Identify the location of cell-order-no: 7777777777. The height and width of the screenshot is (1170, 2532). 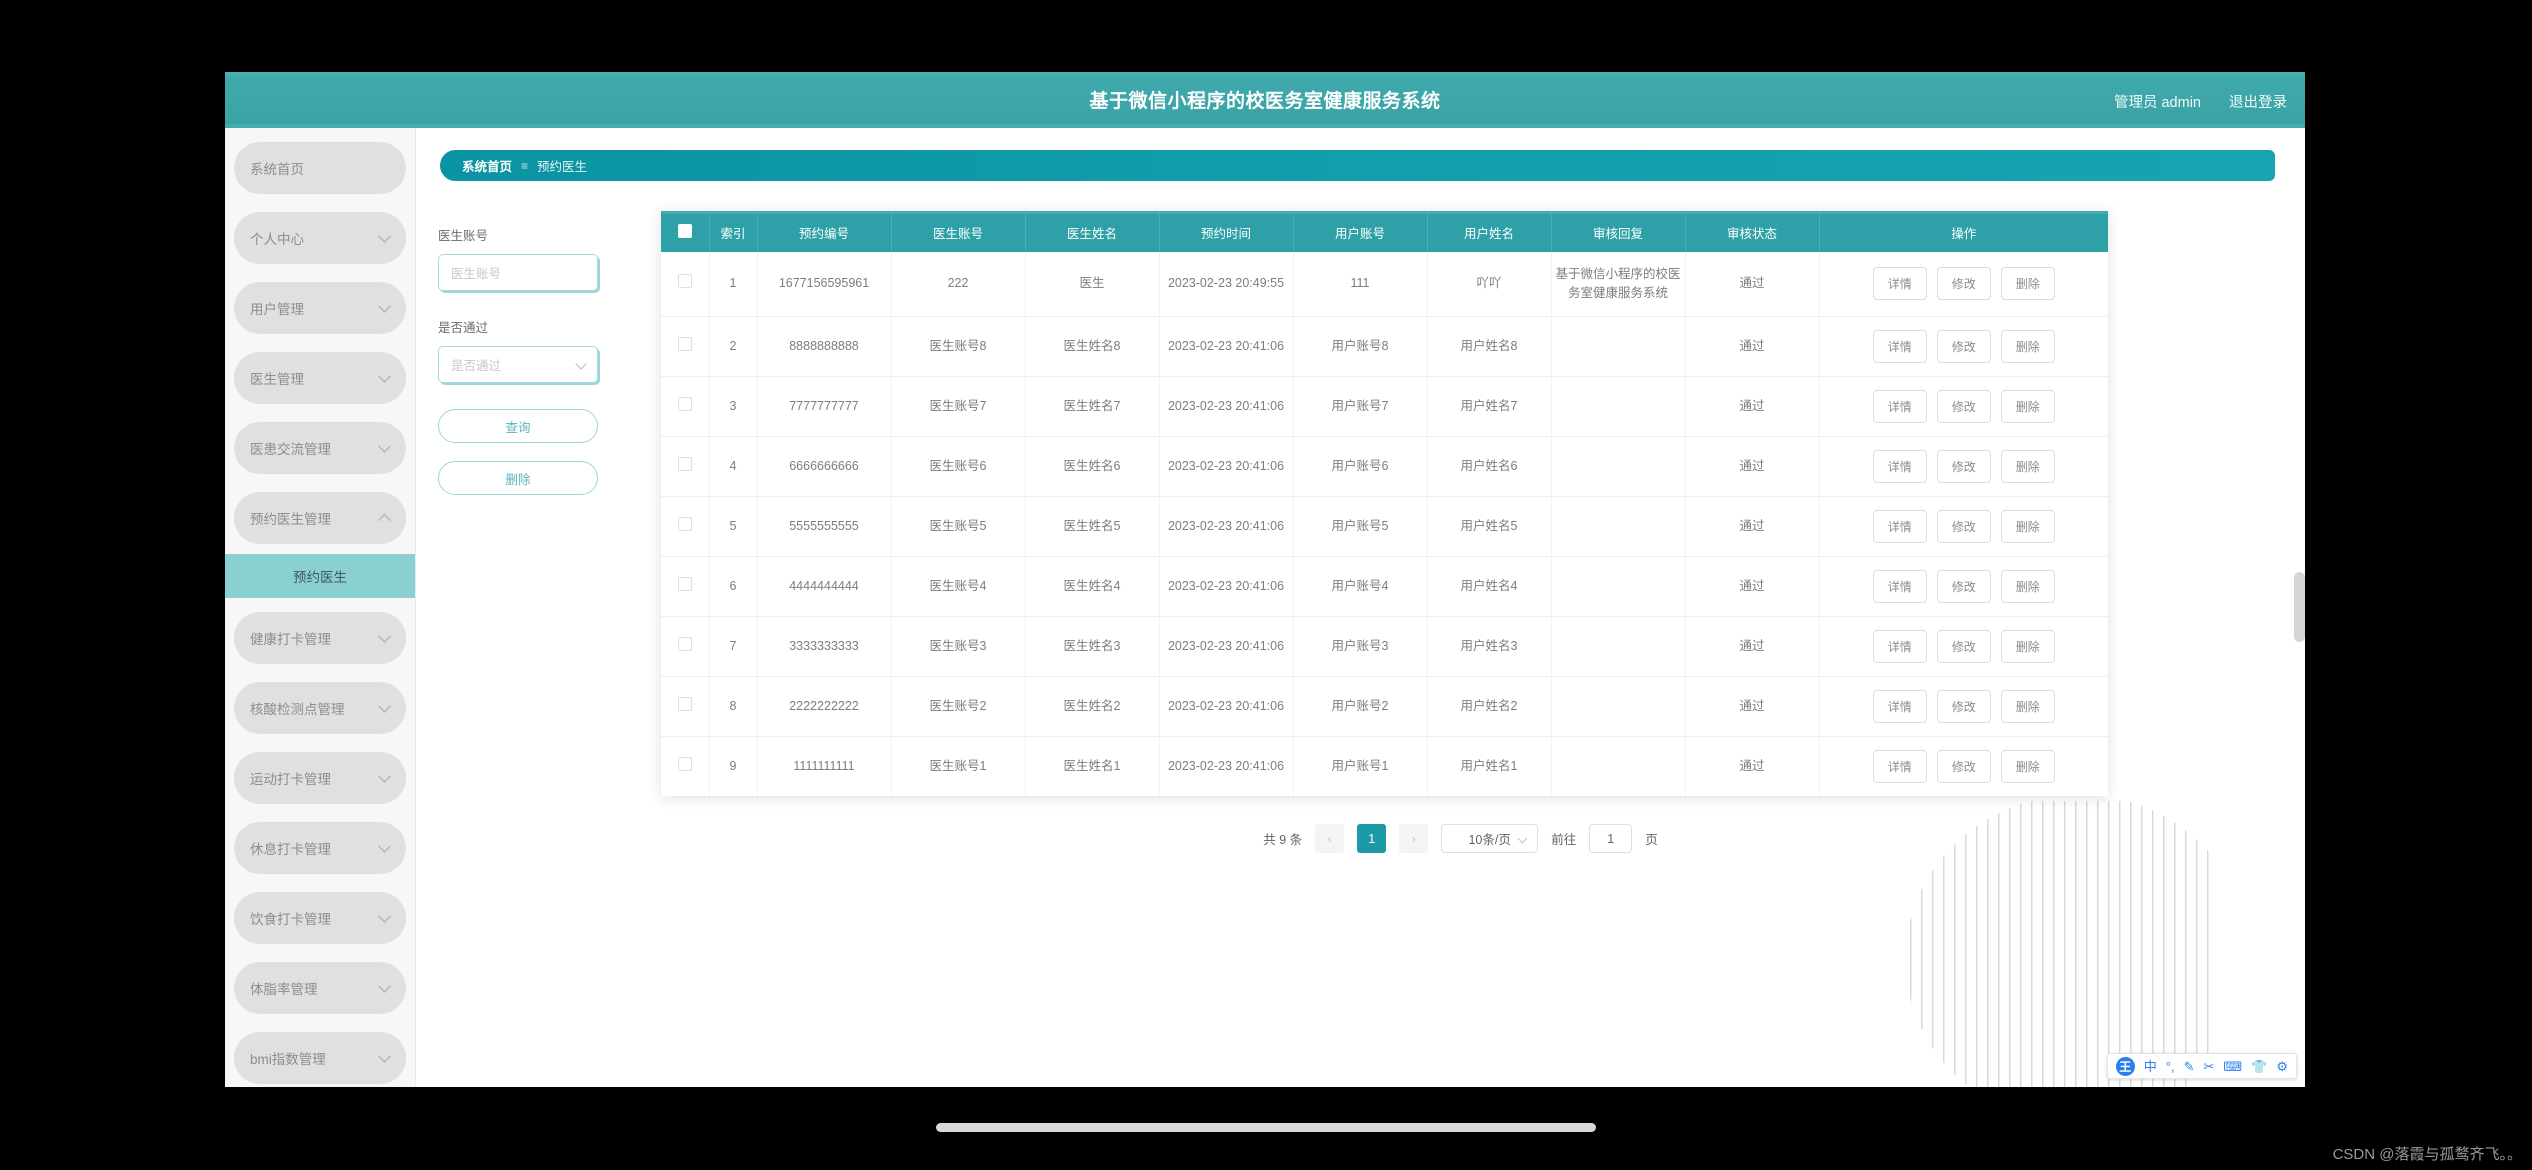
(824, 407).